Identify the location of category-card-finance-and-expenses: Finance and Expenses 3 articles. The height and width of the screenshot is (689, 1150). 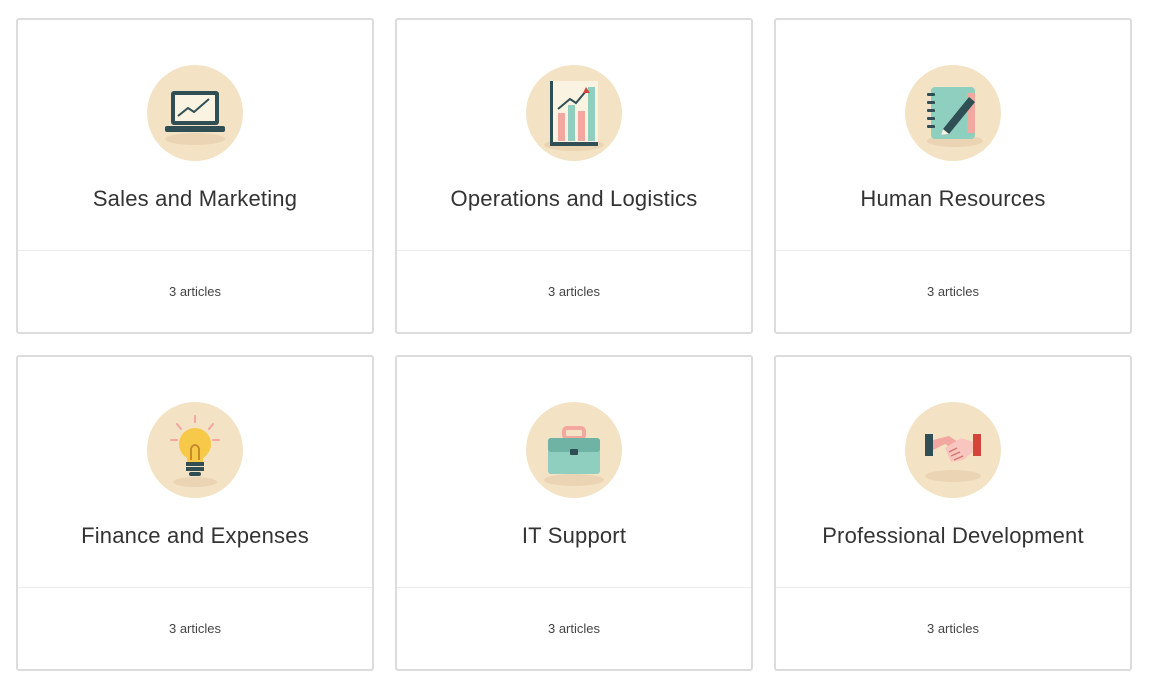
(195, 513).